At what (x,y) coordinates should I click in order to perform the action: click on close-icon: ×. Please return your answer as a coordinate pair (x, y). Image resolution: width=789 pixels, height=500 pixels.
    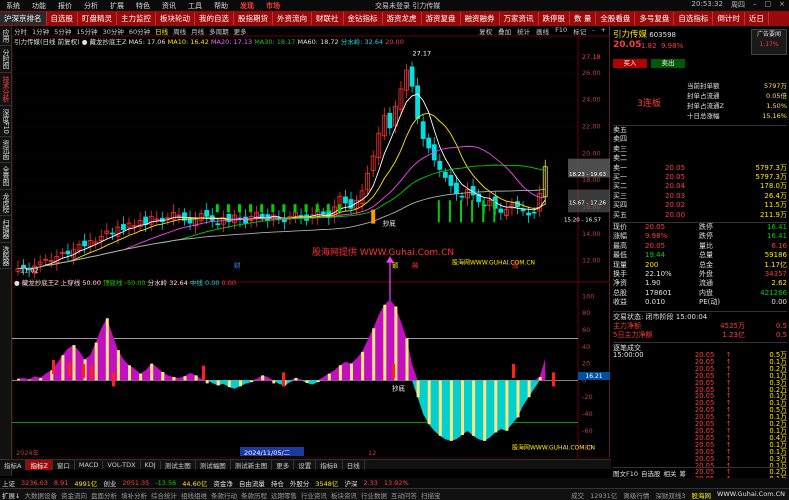
    Looking at the image, I should click on (782, 5).